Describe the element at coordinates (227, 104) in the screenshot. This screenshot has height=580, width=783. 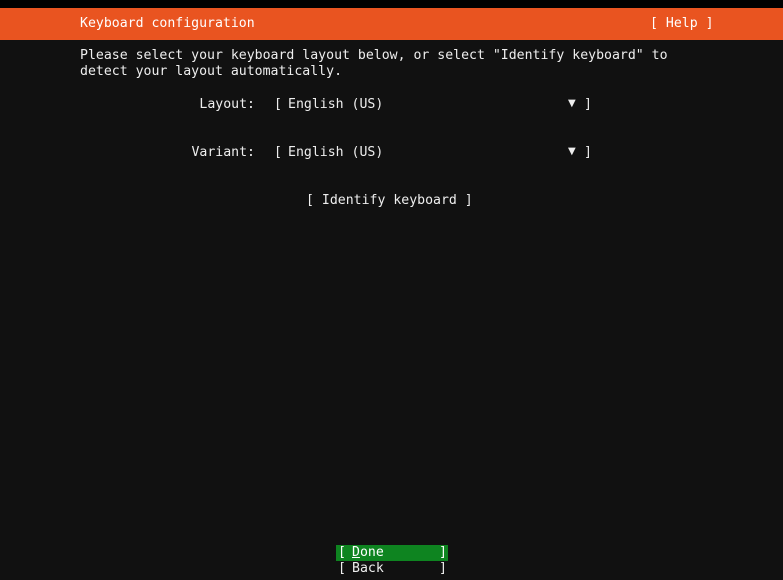
I see `layout-label: Layout:` at that location.